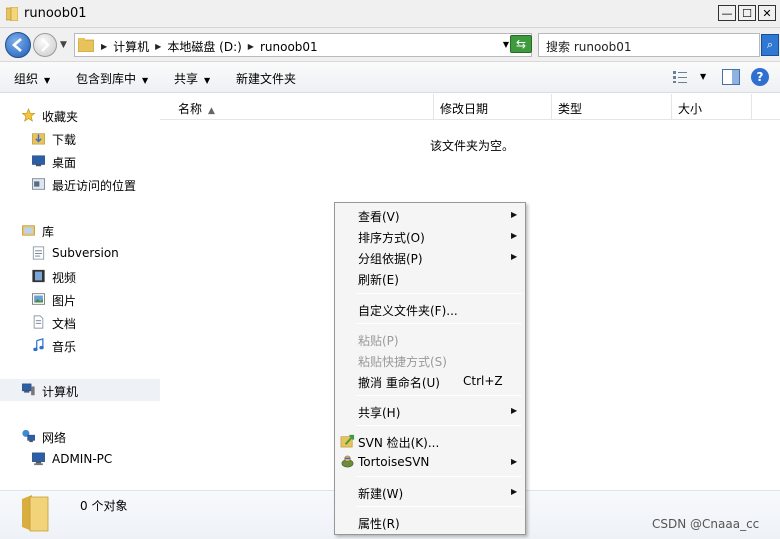  What do you see at coordinates (297, 107) in the screenshot?
I see `column-header-name: 名称 ▲` at bounding box center [297, 107].